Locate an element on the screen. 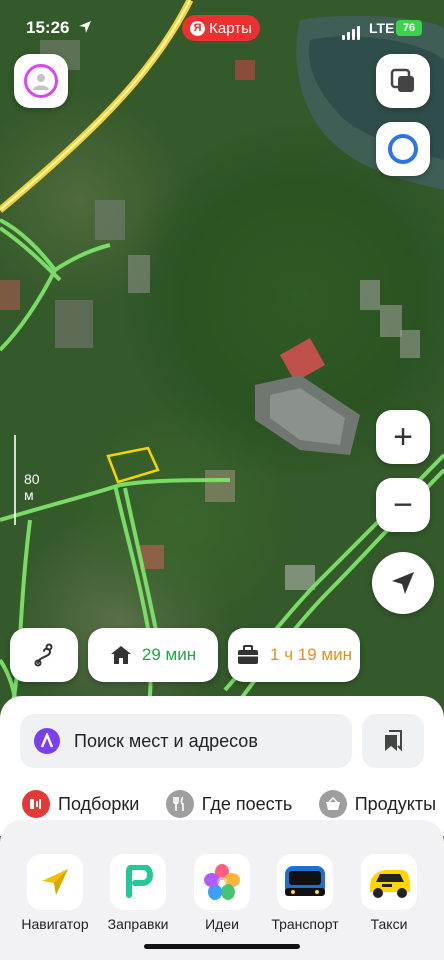 The image size is (444, 960). route-work-chip: 1 ч 19 мин is located at coordinates (294, 655).